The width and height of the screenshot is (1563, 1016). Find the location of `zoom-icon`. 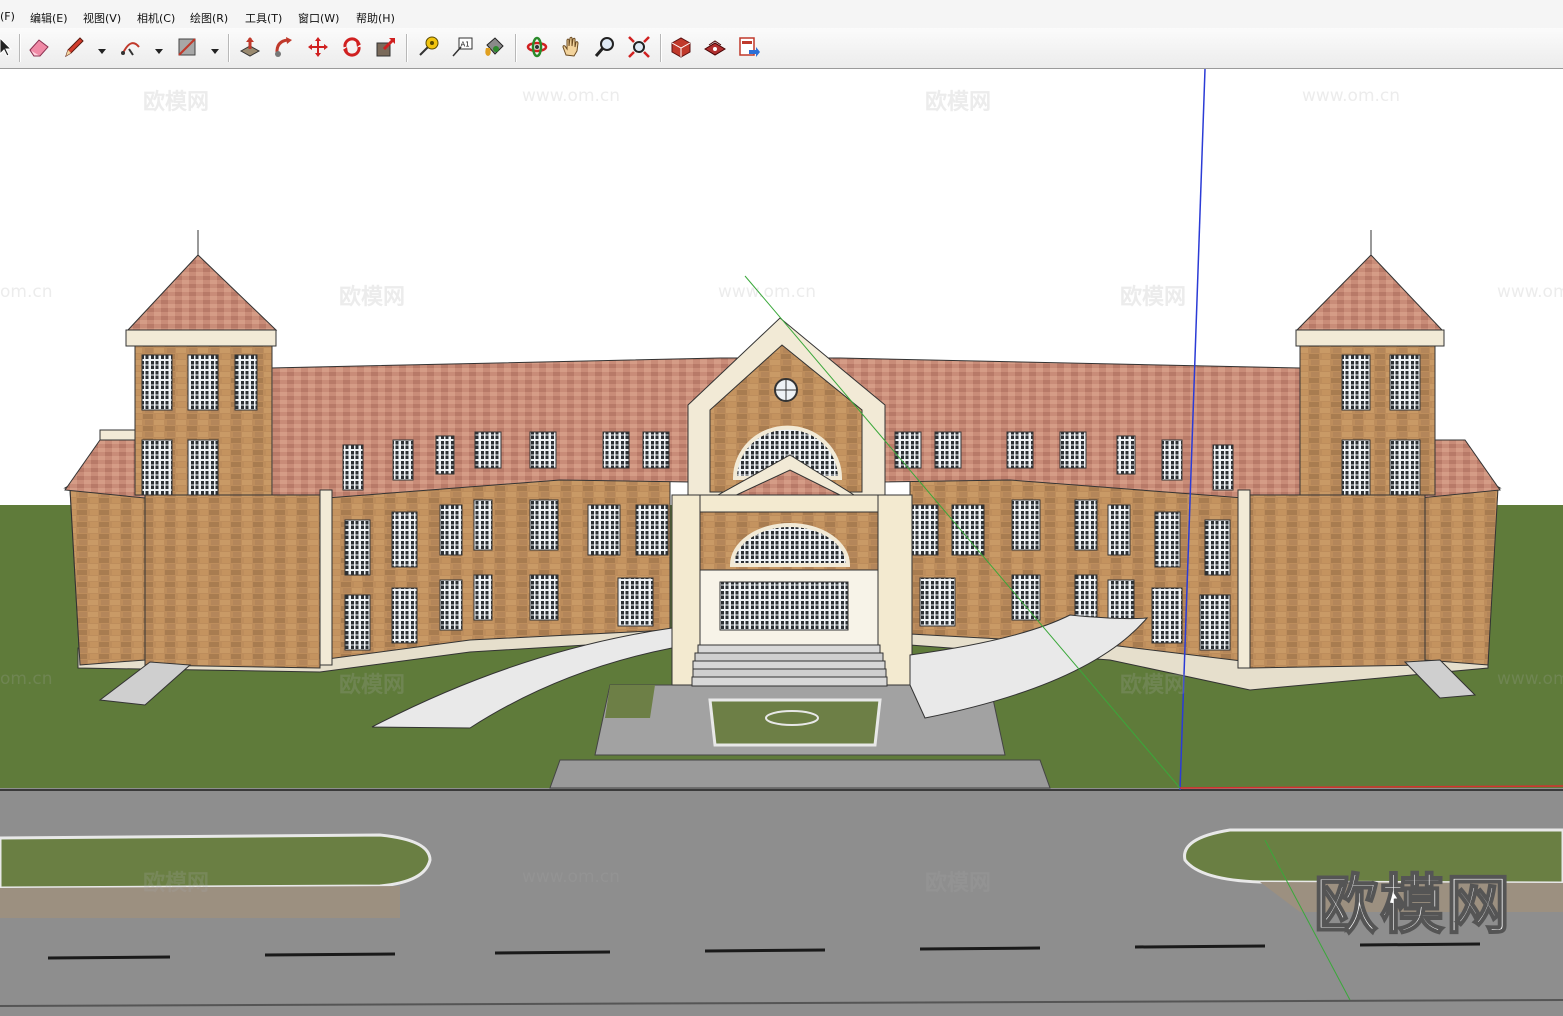

zoom-icon is located at coordinates (605, 47).